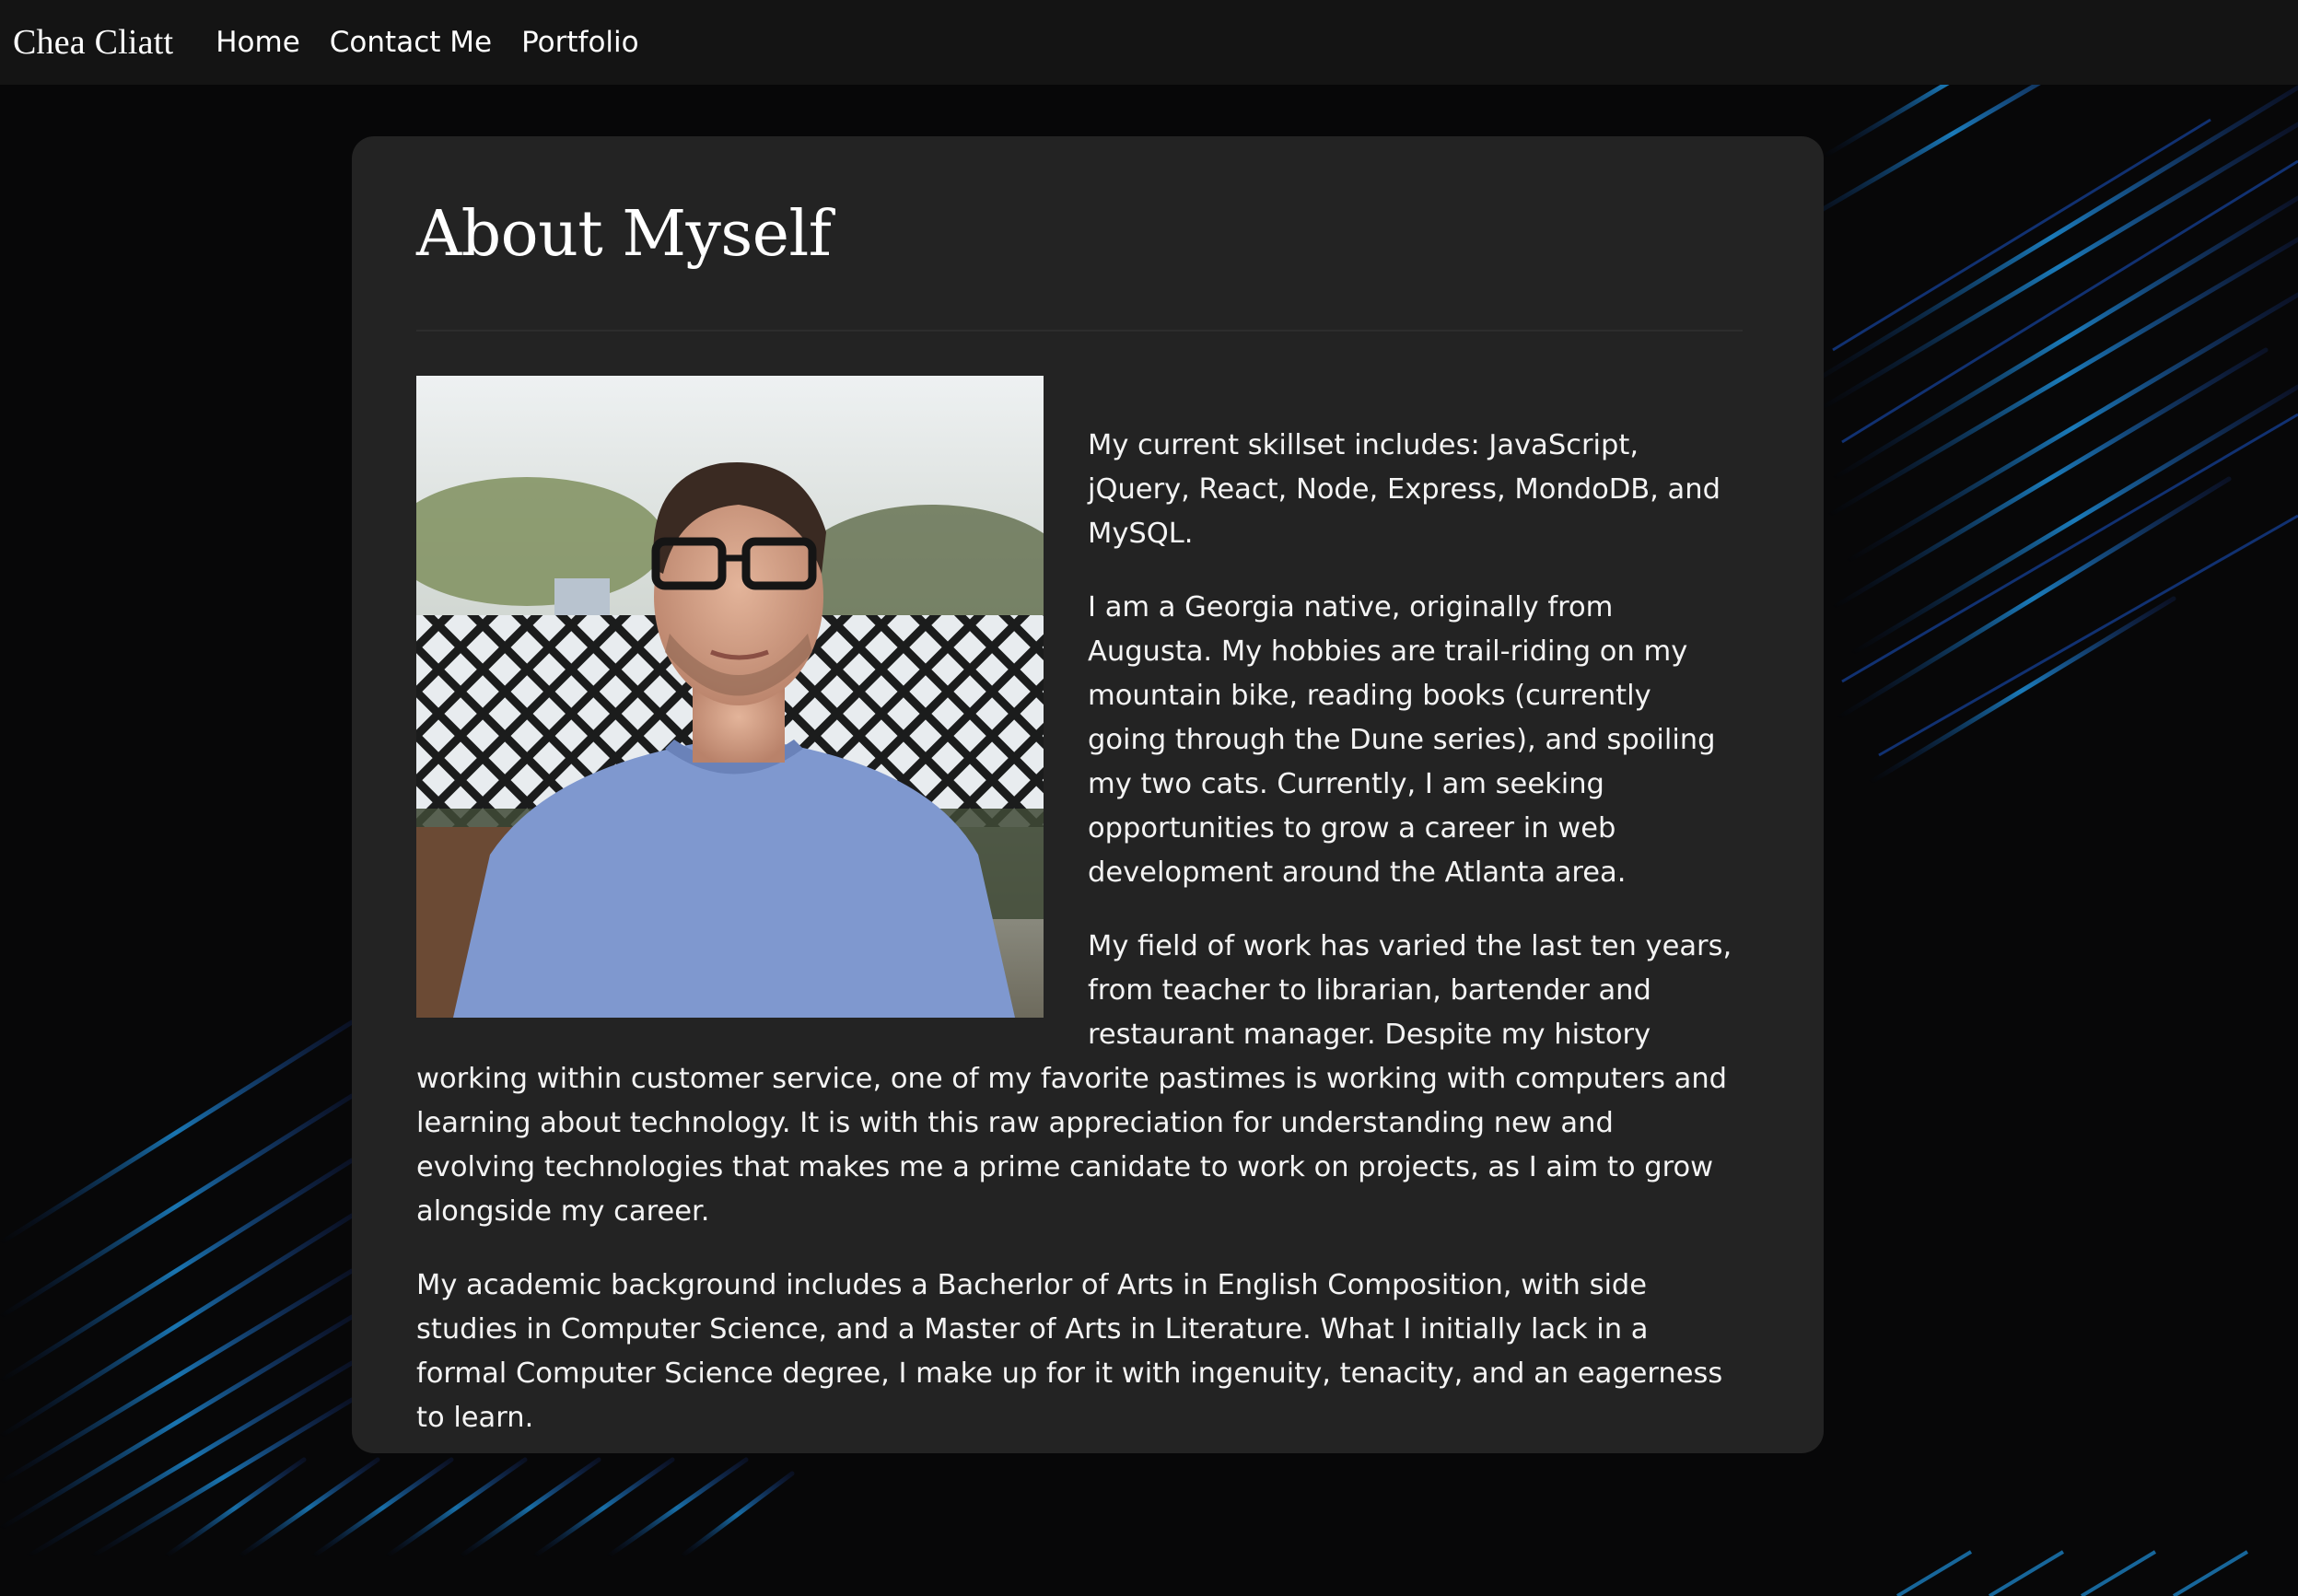 The height and width of the screenshot is (1596, 2298). Describe the element at coordinates (580, 43) in the screenshot. I see `nav-link-portfolio: Portfolio` at that location.